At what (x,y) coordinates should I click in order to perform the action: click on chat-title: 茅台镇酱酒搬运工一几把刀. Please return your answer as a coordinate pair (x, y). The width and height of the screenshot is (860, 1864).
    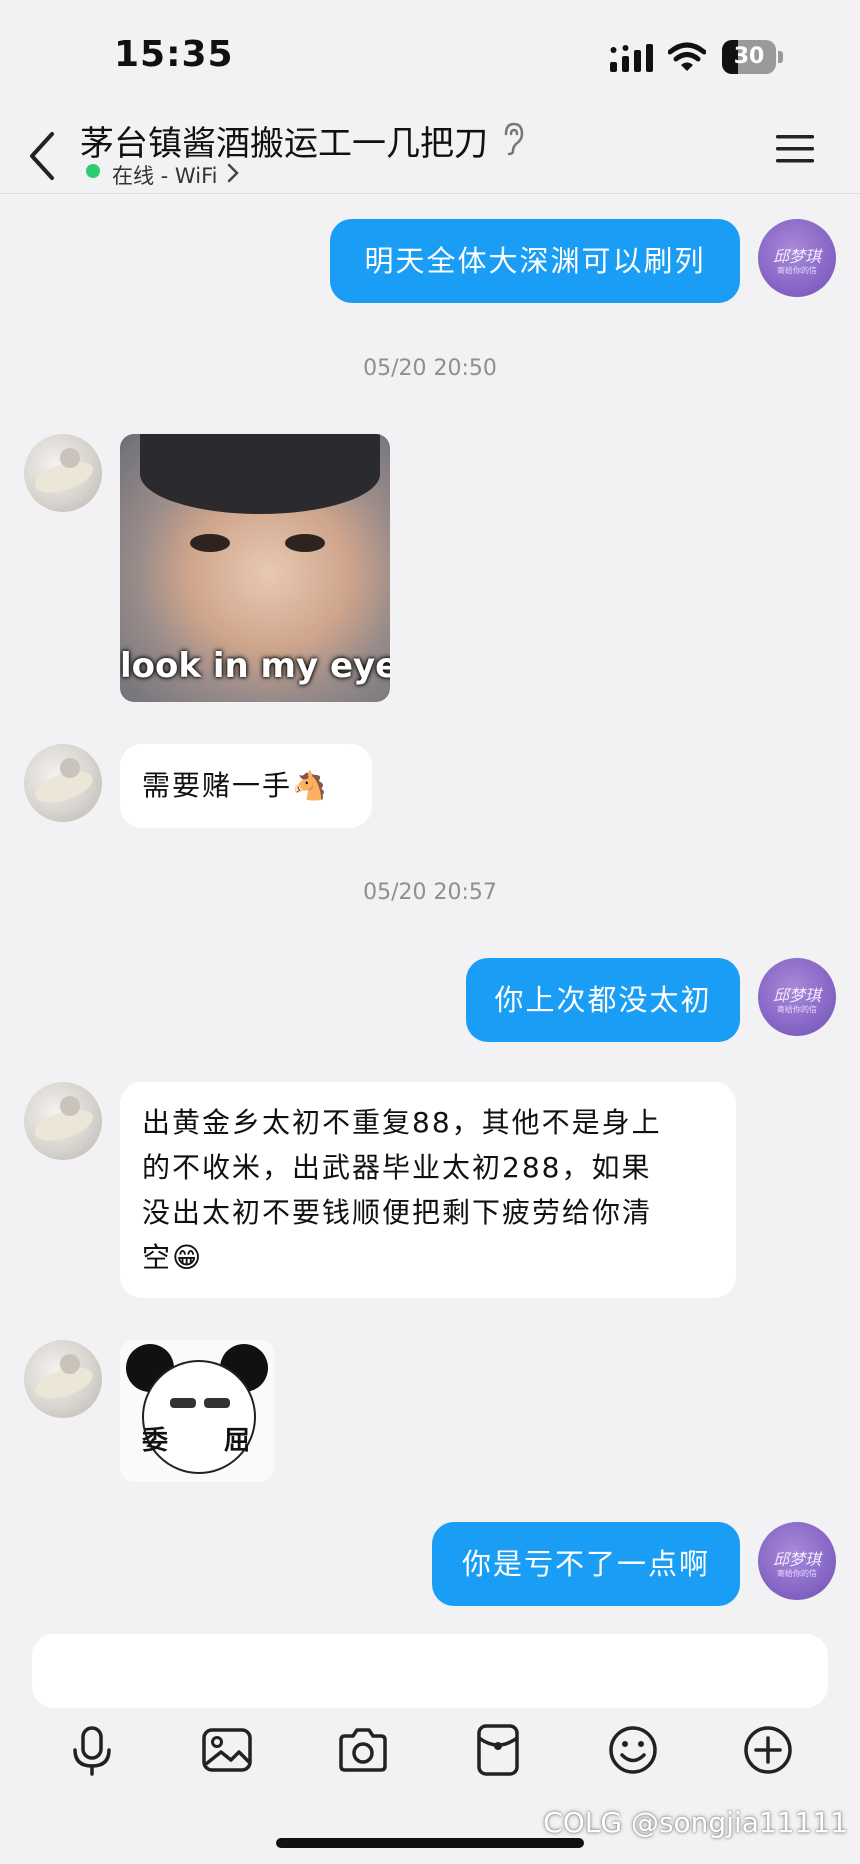
    Looking at the image, I should click on (284, 140).